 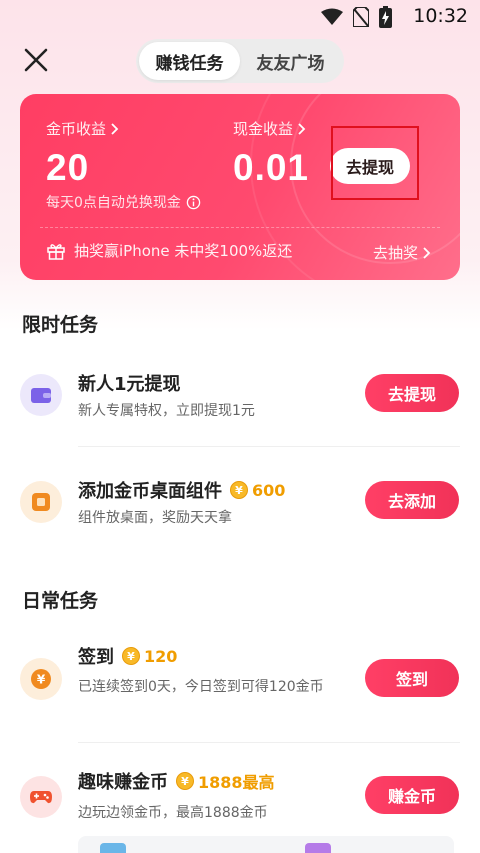 What do you see at coordinates (332, 16) in the screenshot?
I see `wifi-icon` at bounding box center [332, 16].